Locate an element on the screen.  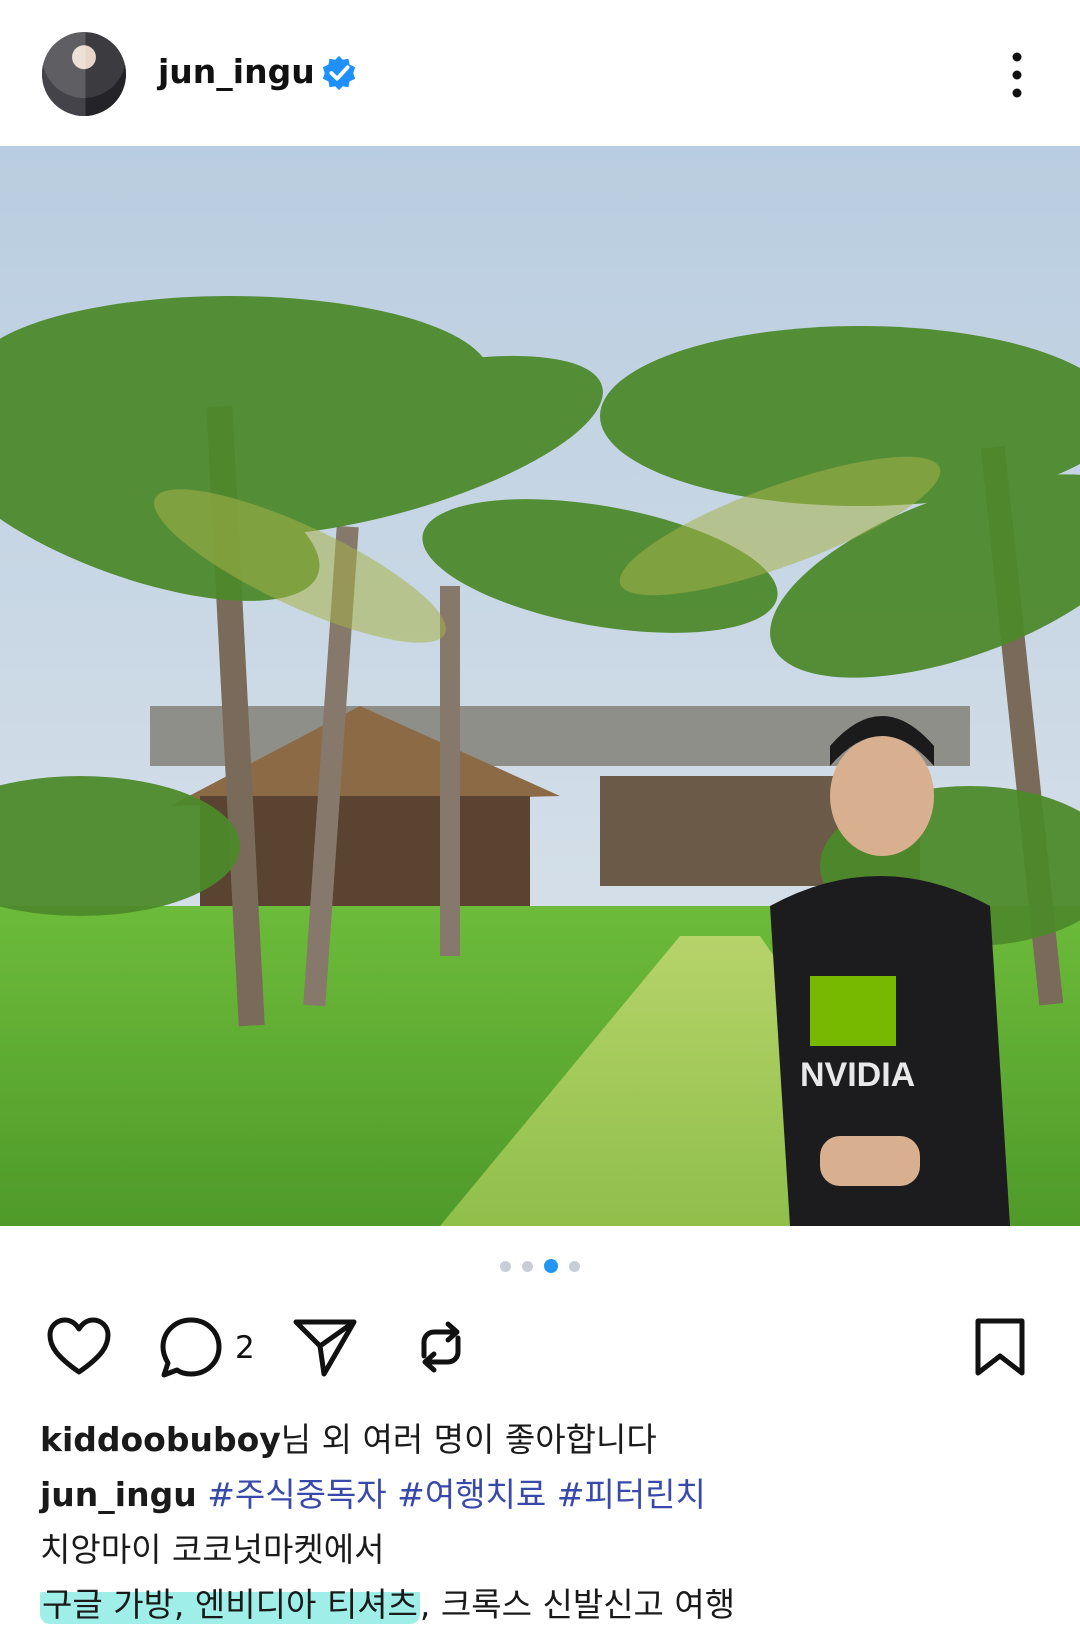
caption-line-2: 구글 가방, 엔비디아 티셔츠, 크록스 신발신고 여행 is located at coordinates (545, 1604).